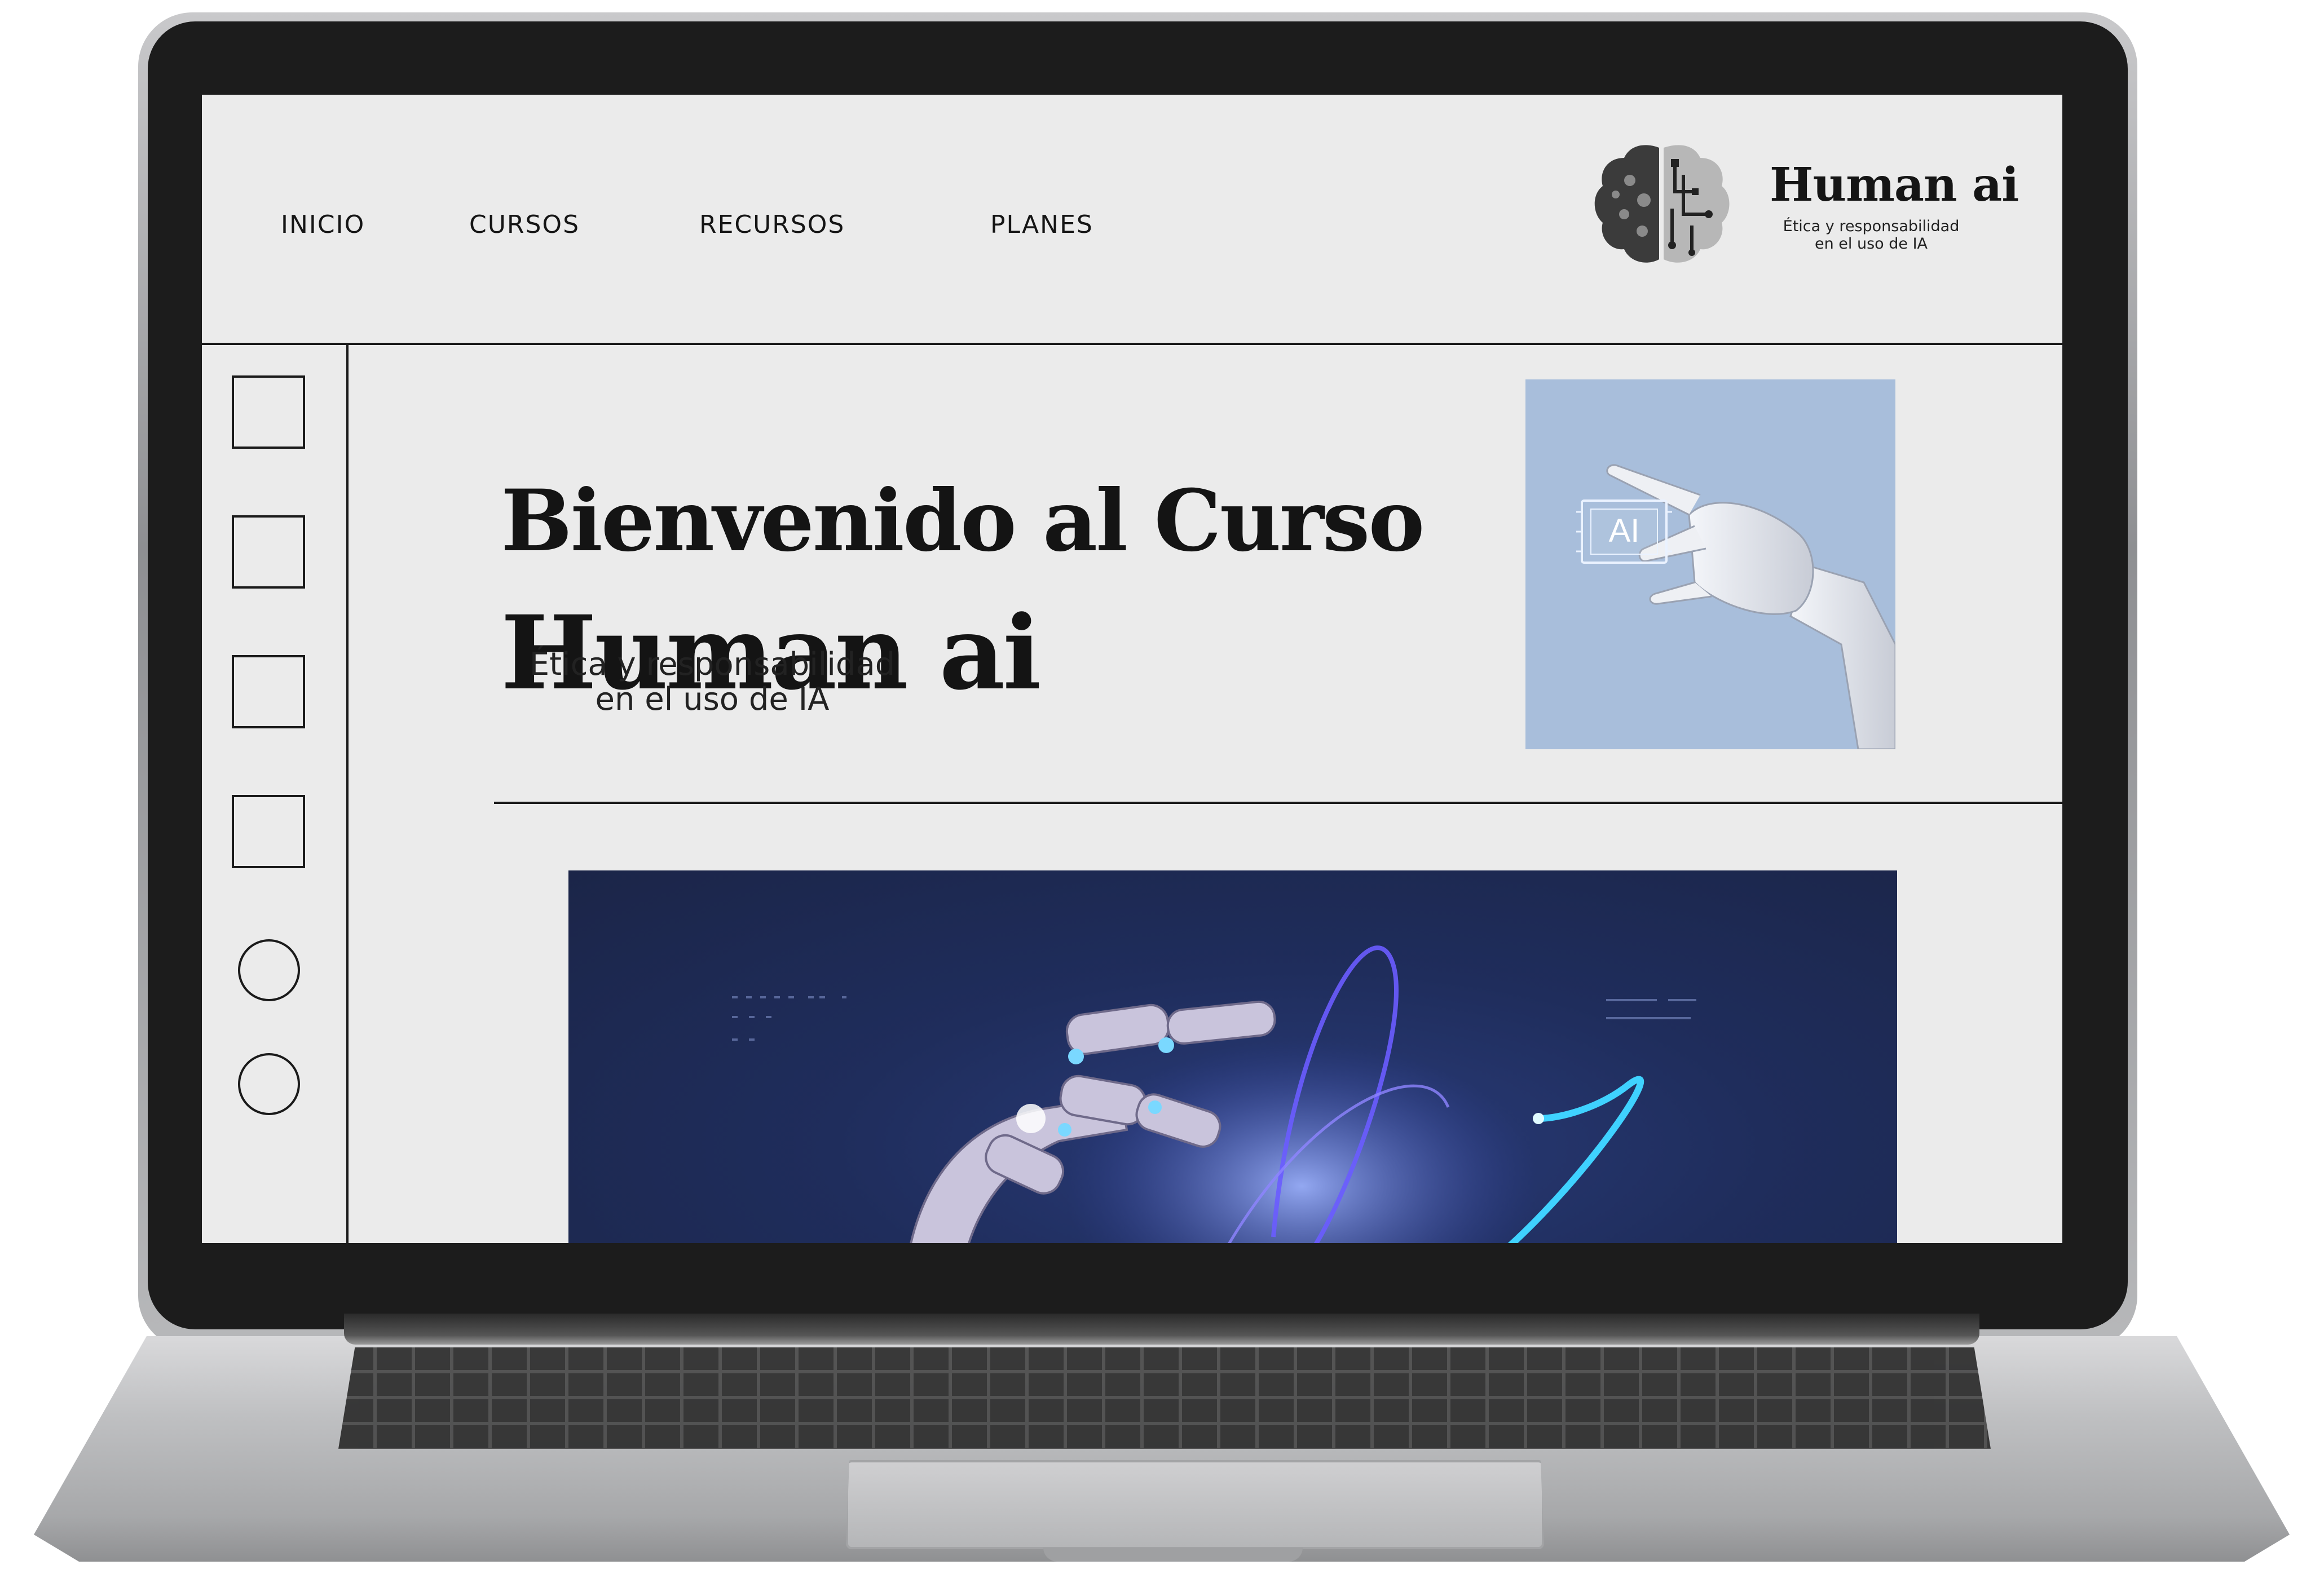 The image size is (2324, 1587). I want to click on robot-hand-banner-image, so click(1233, 1056).